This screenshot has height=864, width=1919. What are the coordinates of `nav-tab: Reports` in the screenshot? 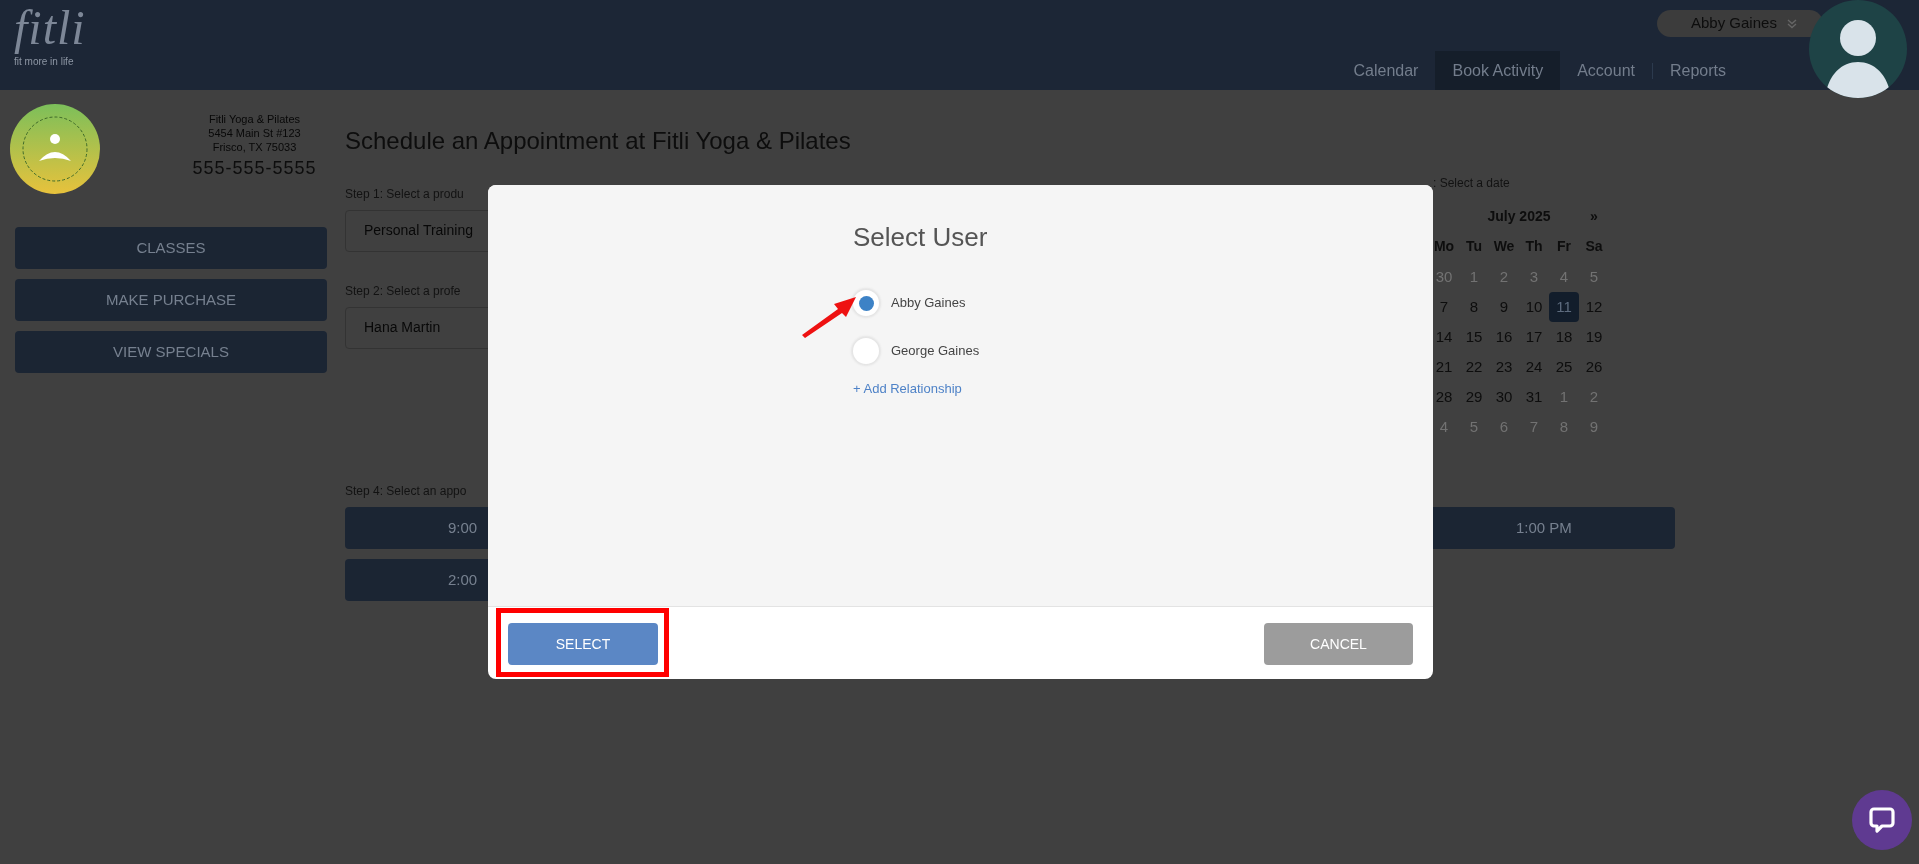 It's located at (1697, 70).